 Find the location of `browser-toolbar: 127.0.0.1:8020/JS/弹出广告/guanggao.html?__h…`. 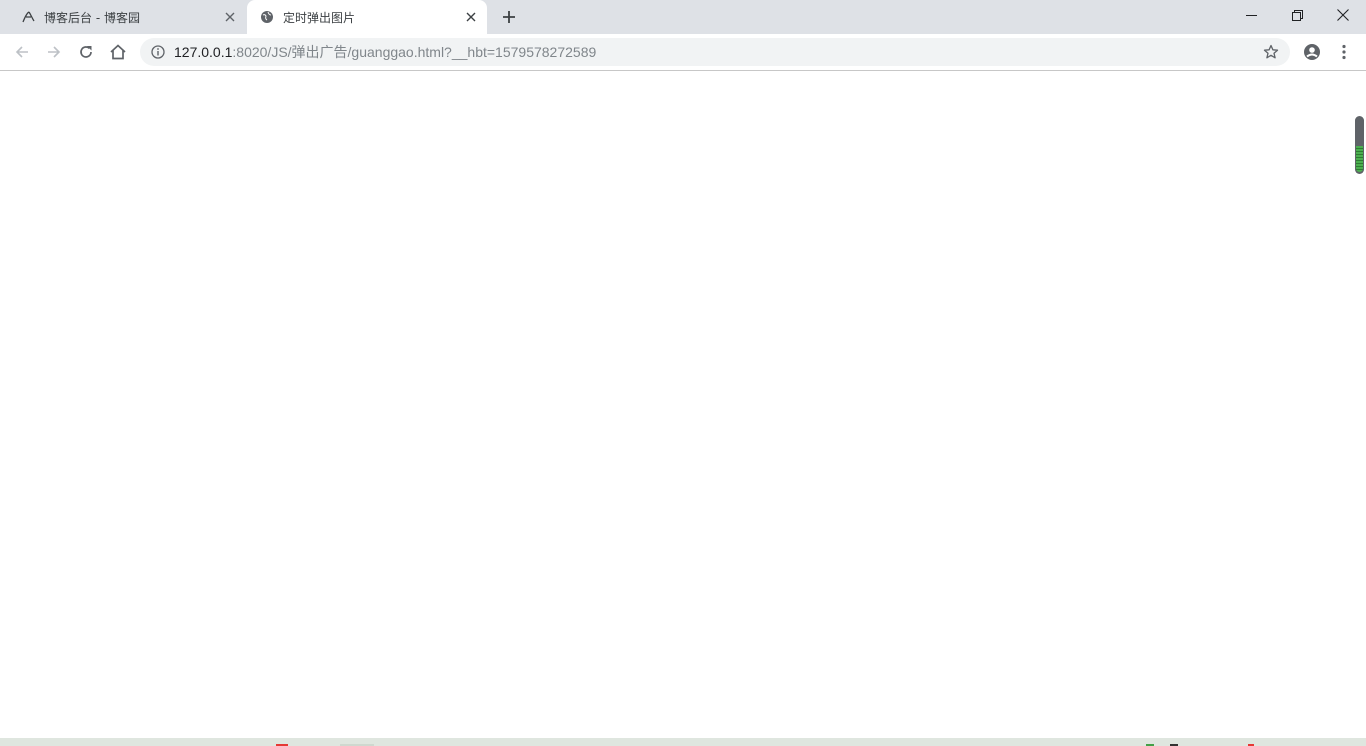

browser-toolbar: 127.0.0.1:8020/JS/弹出广告/guanggao.html?__h… is located at coordinates (683, 52).